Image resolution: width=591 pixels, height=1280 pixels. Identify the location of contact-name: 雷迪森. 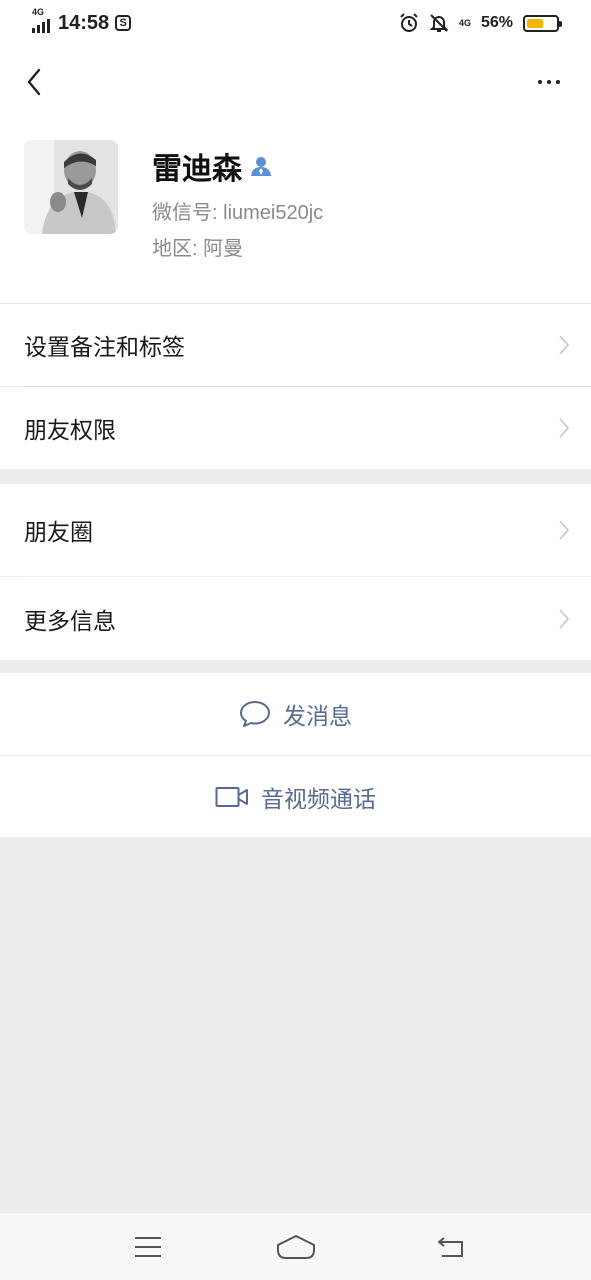
(197, 169).